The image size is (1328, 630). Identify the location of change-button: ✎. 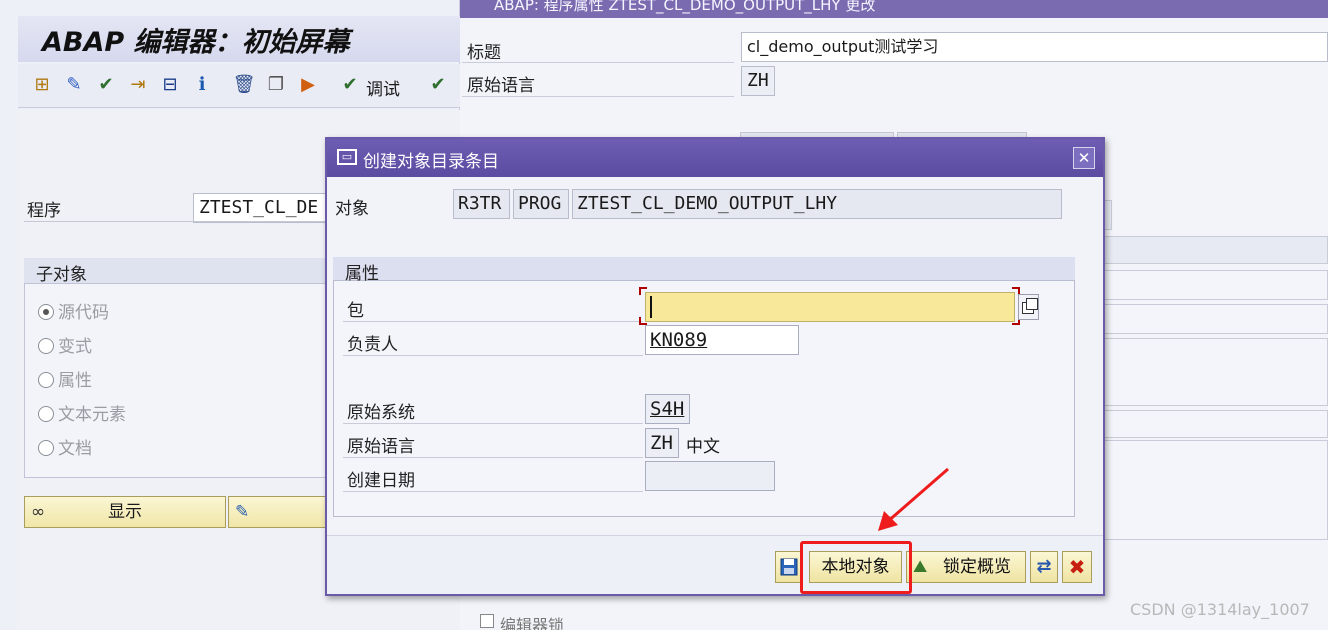
(278, 512).